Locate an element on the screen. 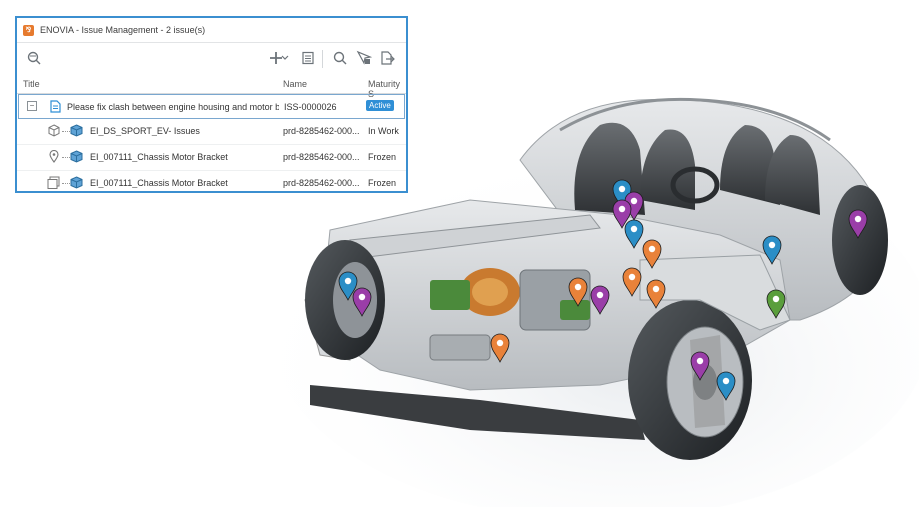 The height and width of the screenshot is (507, 919). toolbar-separator is located at coordinates (322, 59).